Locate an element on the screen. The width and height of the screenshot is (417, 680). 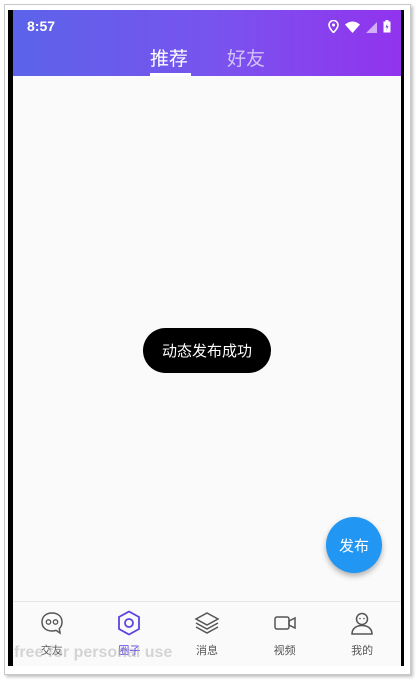
nav-label: 消息 is located at coordinates (206, 650).